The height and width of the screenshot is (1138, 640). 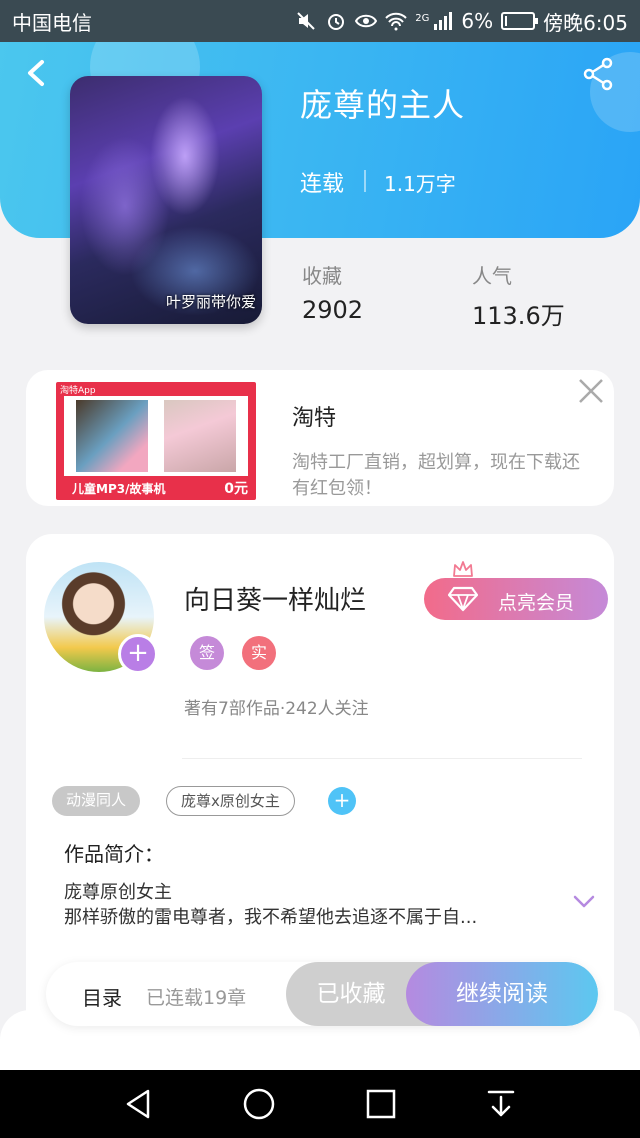 What do you see at coordinates (259, 653) in the screenshot?
I see `verified-badge: 实` at bounding box center [259, 653].